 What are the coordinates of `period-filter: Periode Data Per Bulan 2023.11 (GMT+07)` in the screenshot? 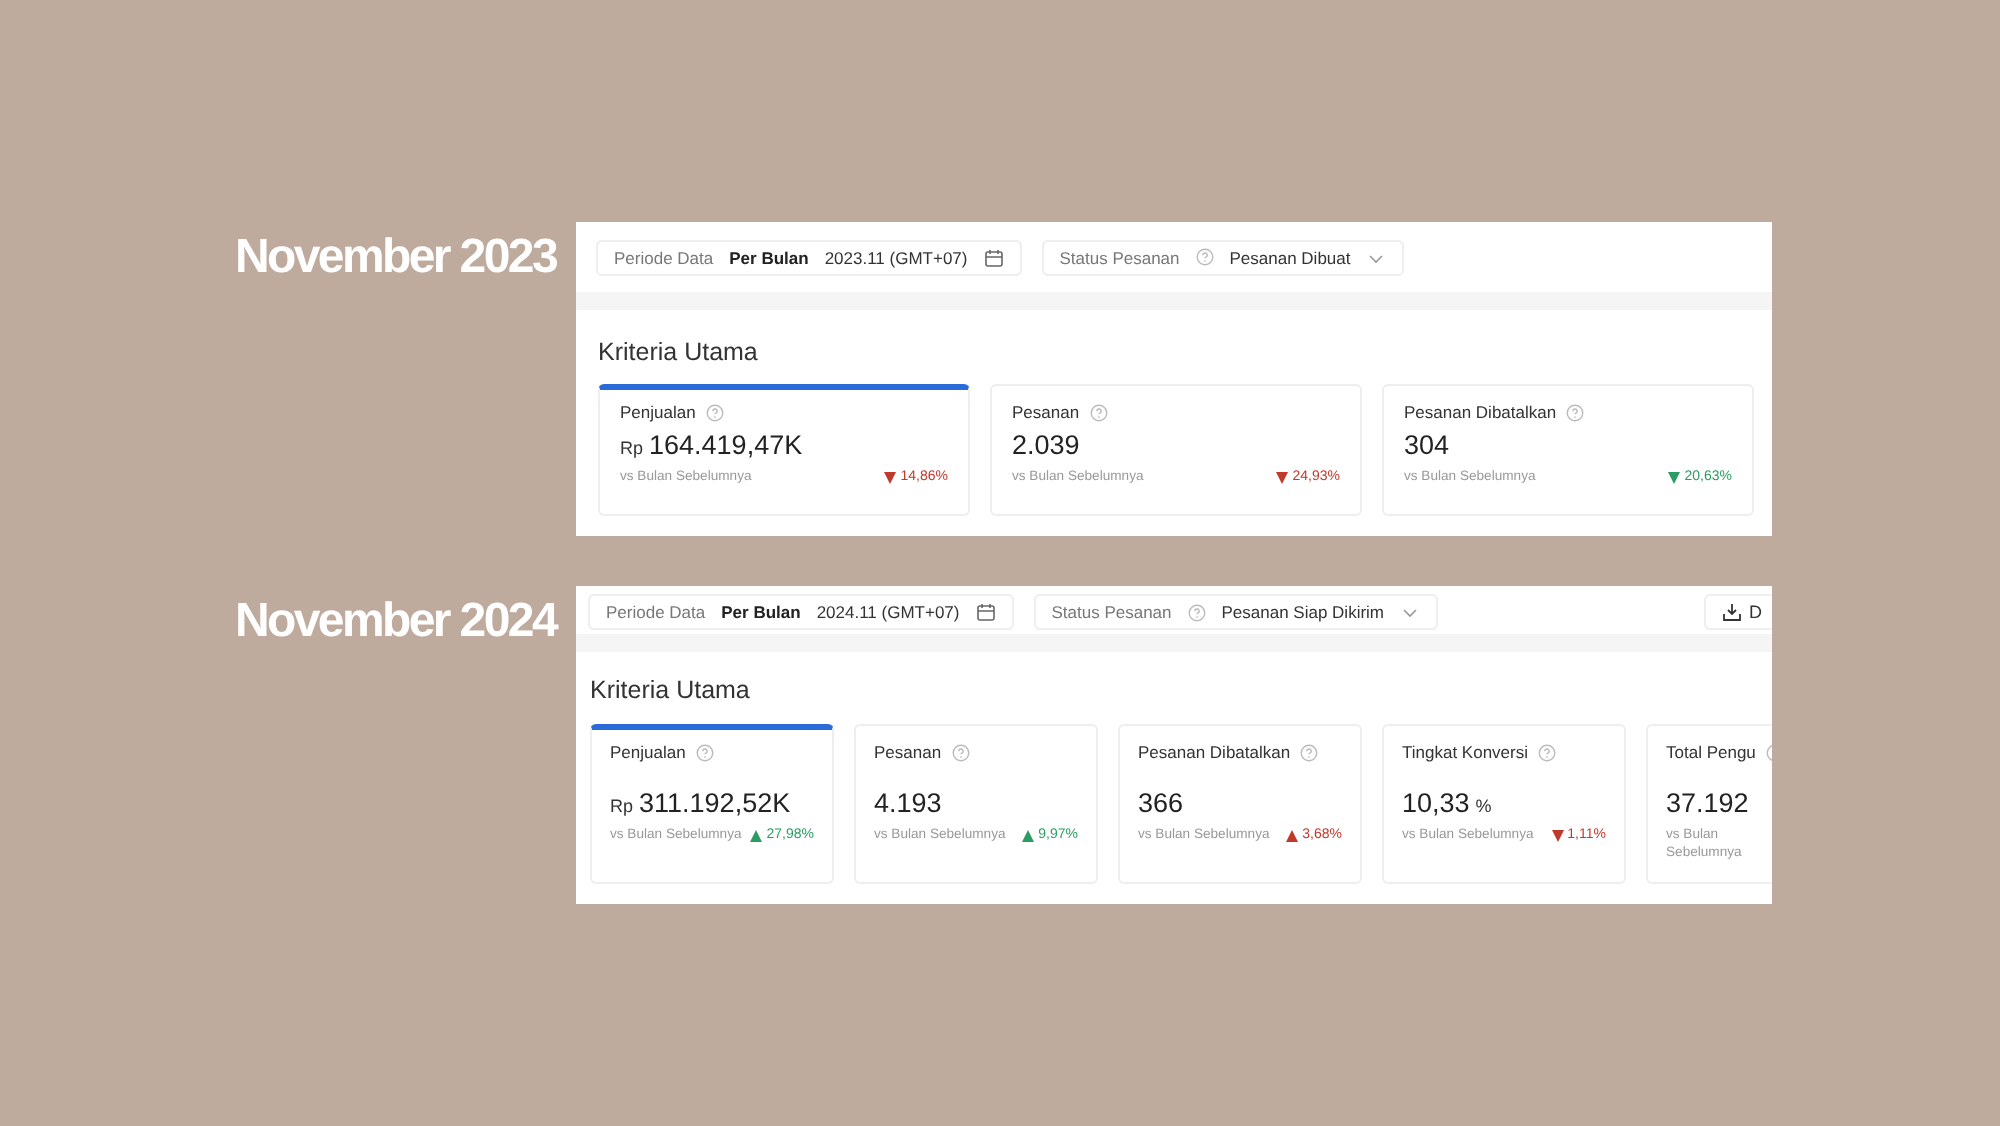 It's located at (809, 257).